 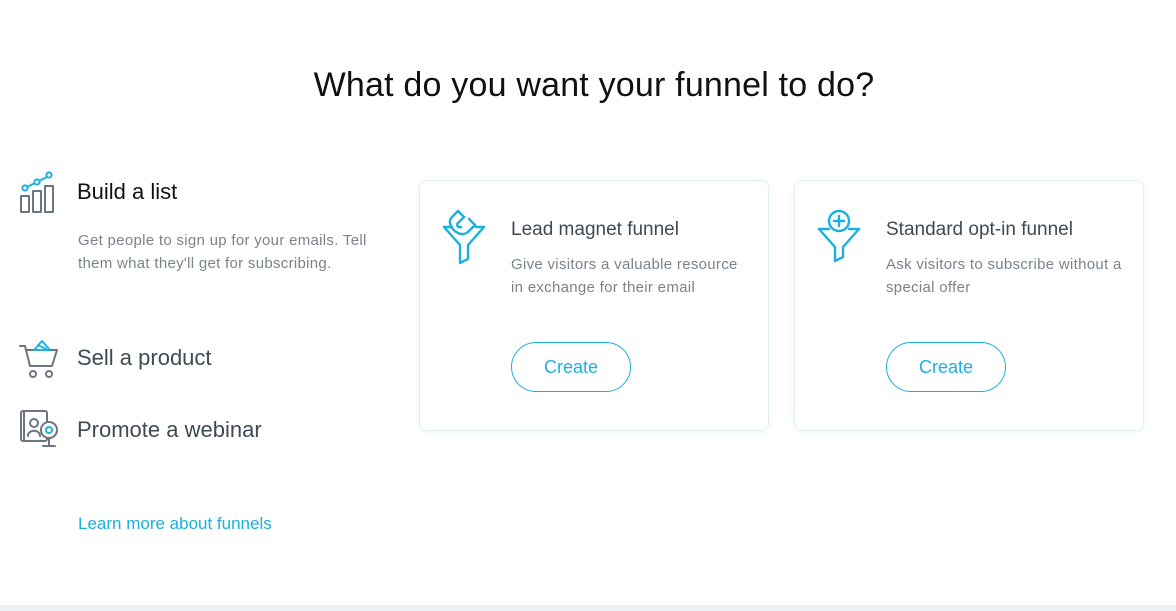 I want to click on goal-build-a-list: Build a list, so click(x=97, y=192).